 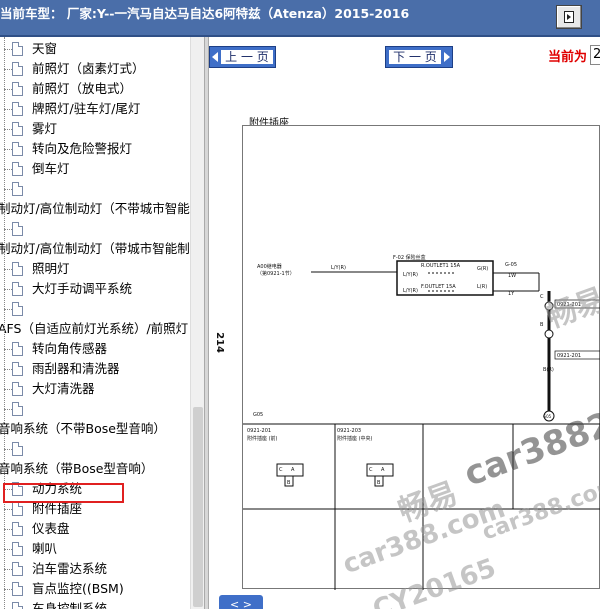 I want to click on tree-item: 转向角传感器, so click(x=95, y=349).